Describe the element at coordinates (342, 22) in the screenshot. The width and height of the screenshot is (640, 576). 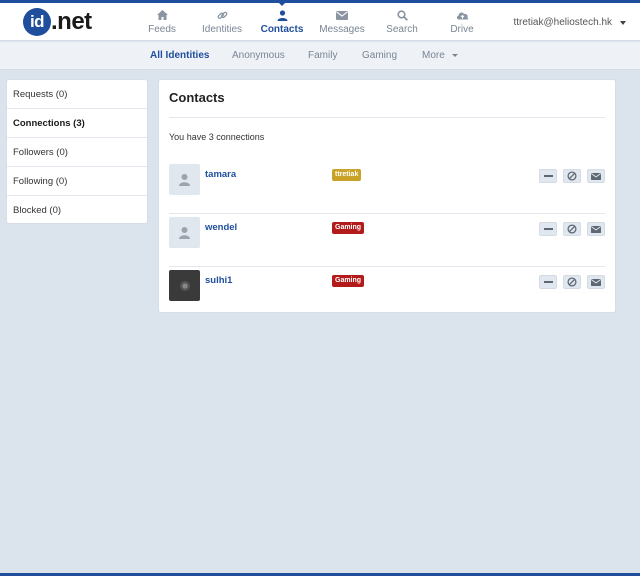
I see `nav-messages: Messages` at that location.